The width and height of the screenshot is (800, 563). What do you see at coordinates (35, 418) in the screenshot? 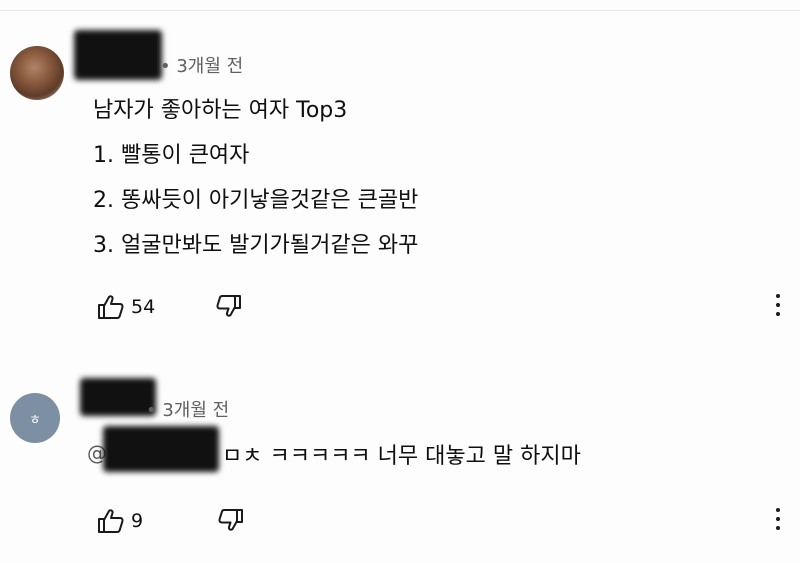
I see `avatar: ㅎ` at bounding box center [35, 418].